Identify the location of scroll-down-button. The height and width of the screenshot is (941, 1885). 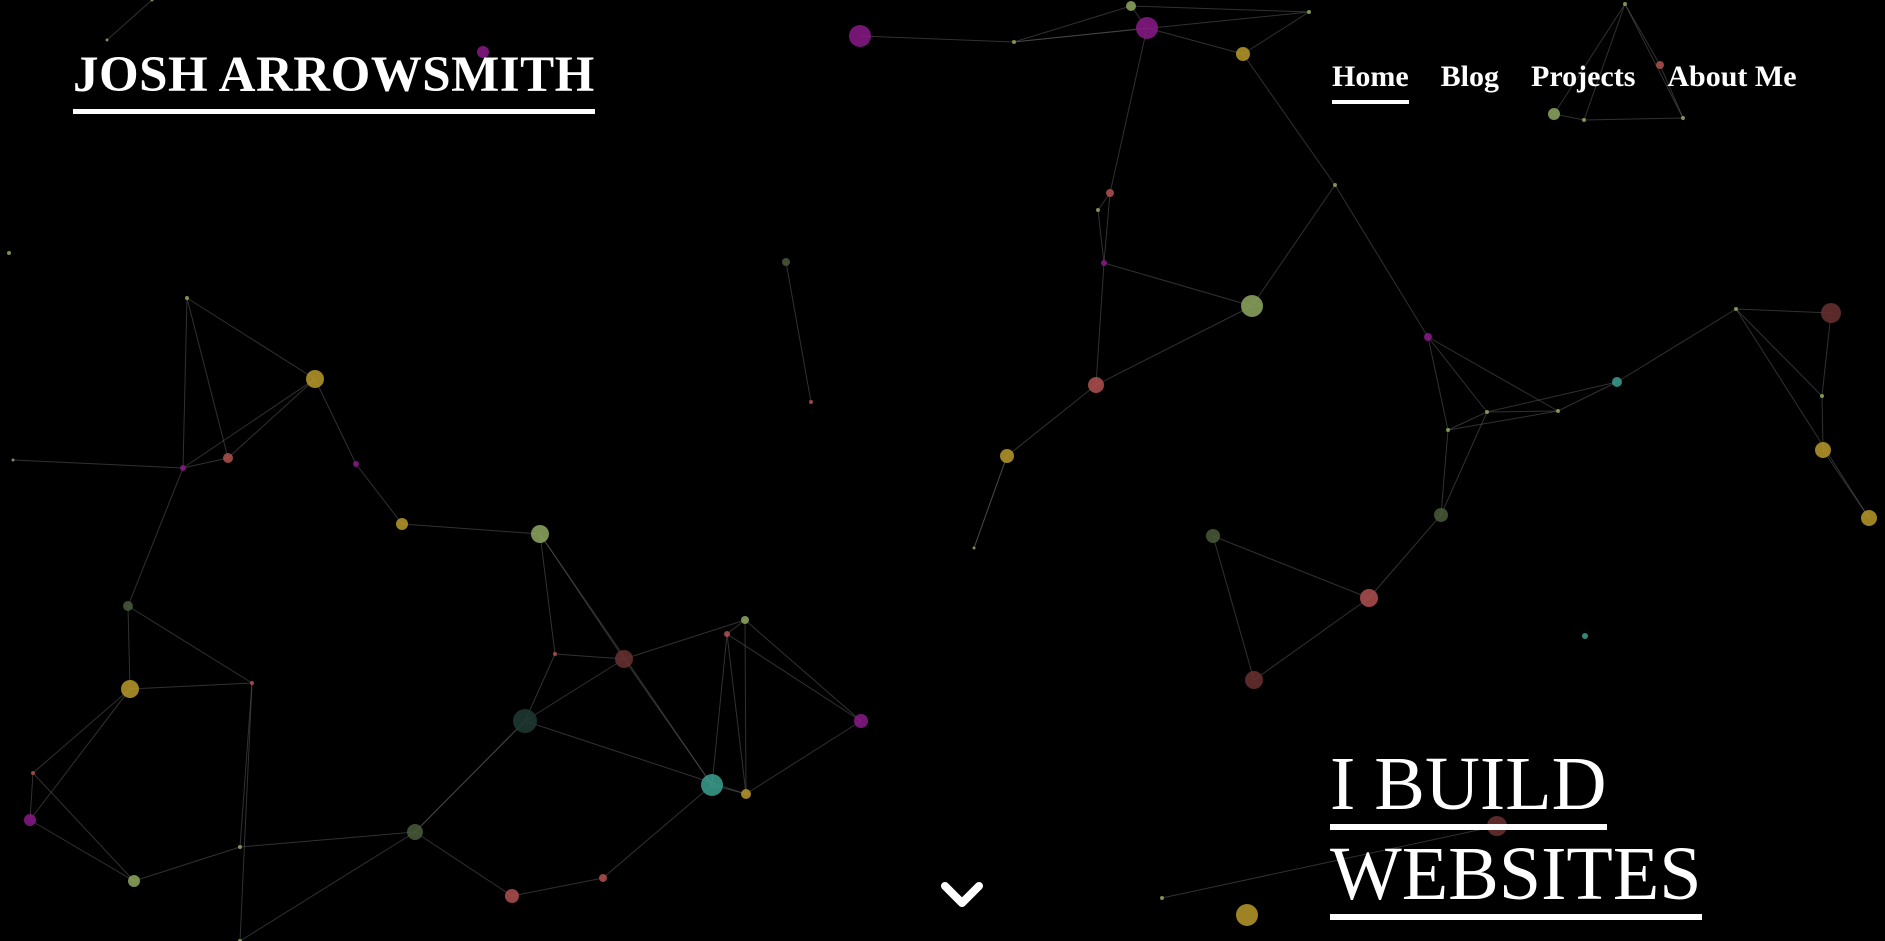
(962, 895).